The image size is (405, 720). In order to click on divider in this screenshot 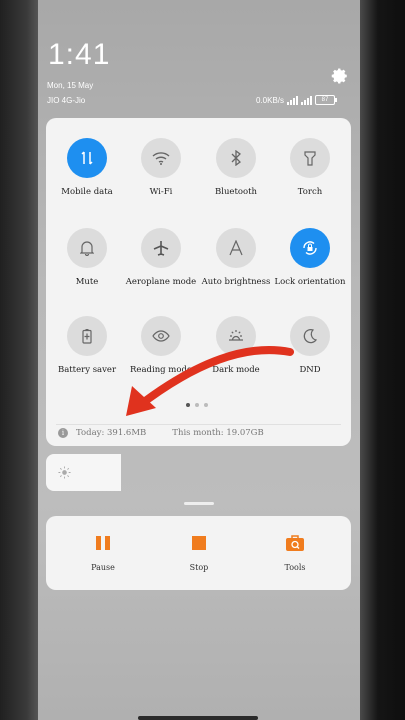, I will do `click(198, 424)`.